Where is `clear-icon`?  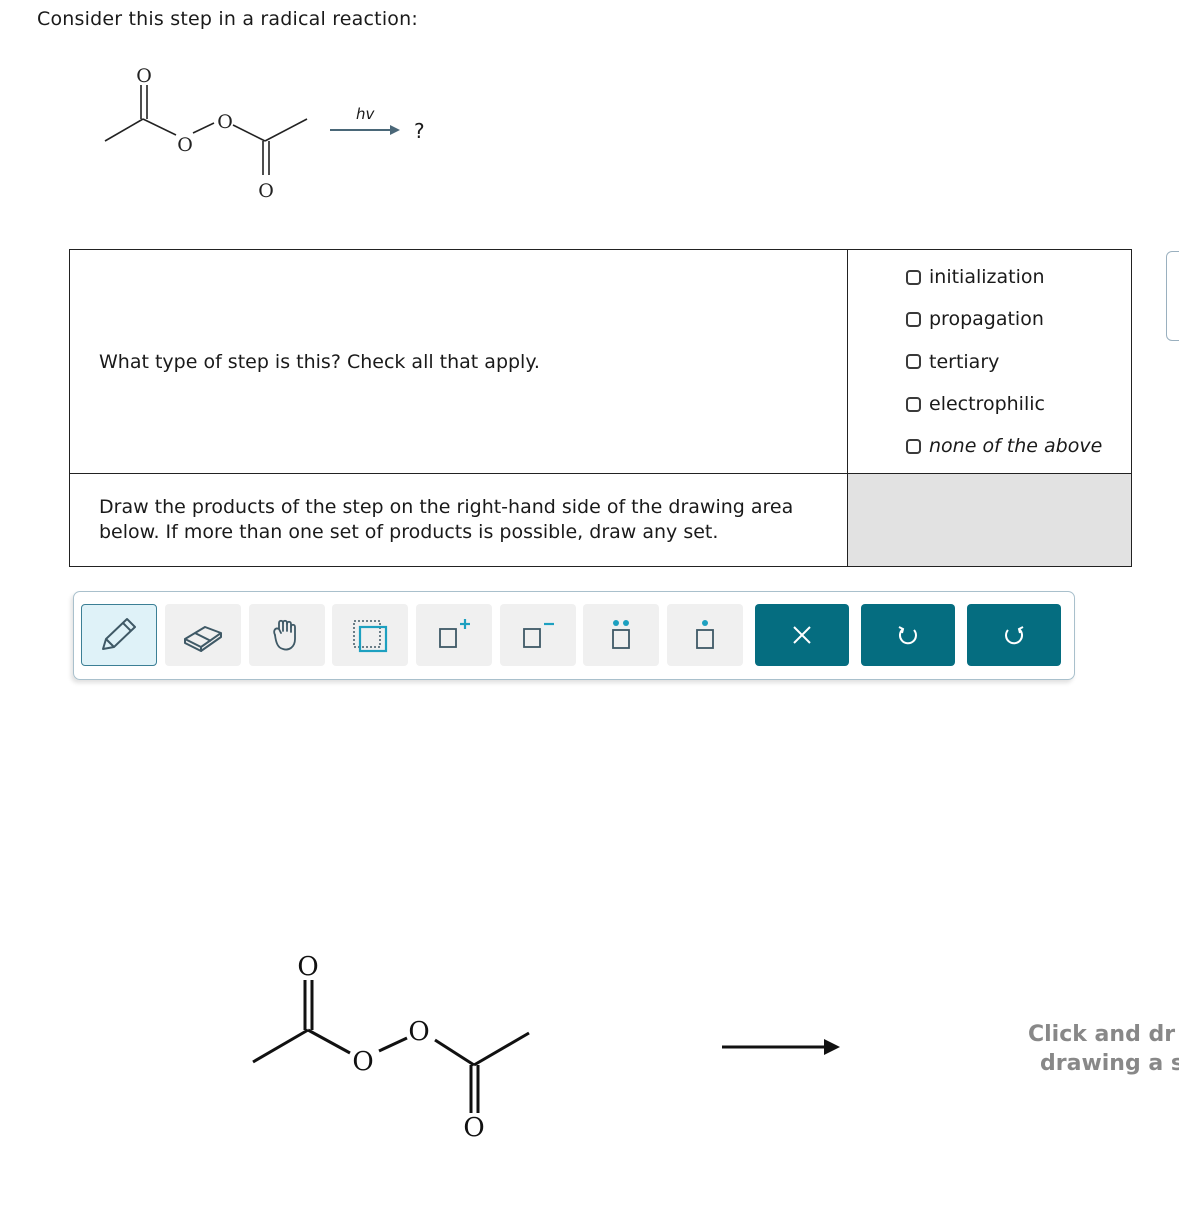
clear-icon is located at coordinates (802, 635).